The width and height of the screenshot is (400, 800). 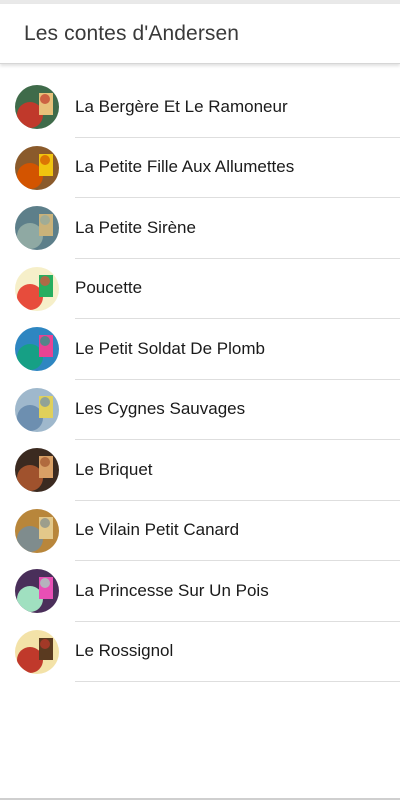 I want to click on cover-allumettes-icon, so click(x=37, y=167).